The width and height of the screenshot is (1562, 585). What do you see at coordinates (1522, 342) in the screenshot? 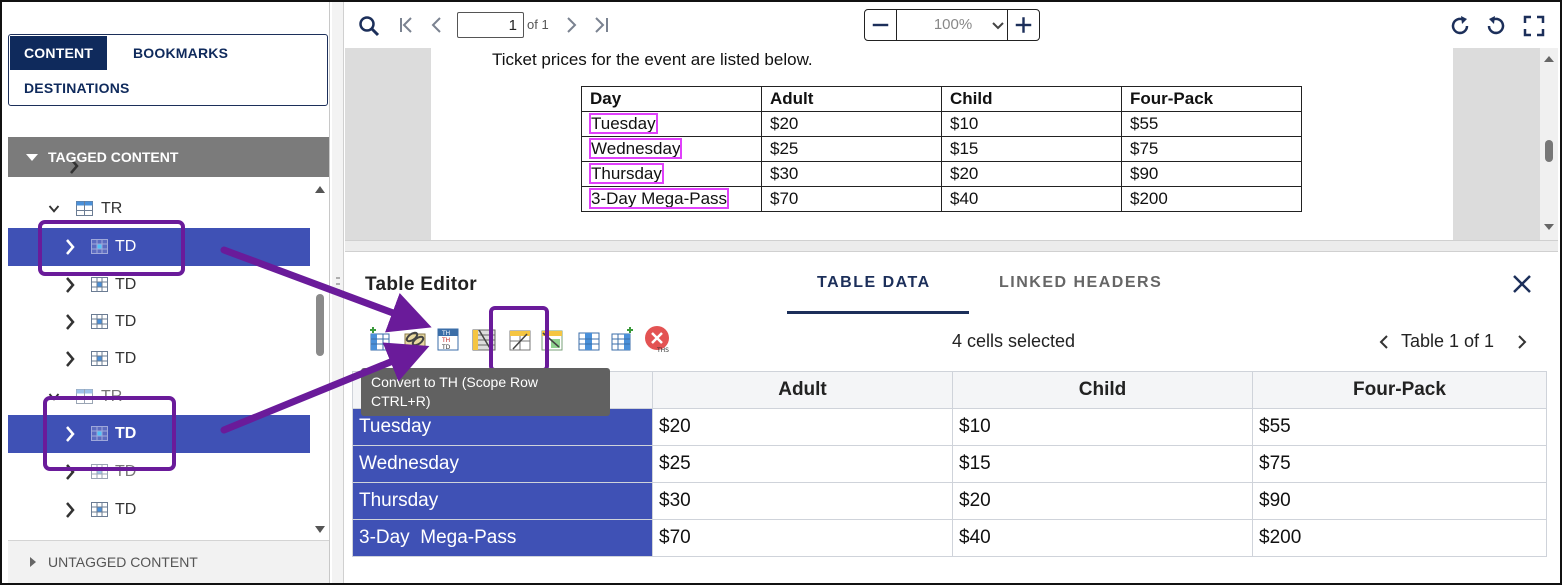
I see `next-table-icon` at bounding box center [1522, 342].